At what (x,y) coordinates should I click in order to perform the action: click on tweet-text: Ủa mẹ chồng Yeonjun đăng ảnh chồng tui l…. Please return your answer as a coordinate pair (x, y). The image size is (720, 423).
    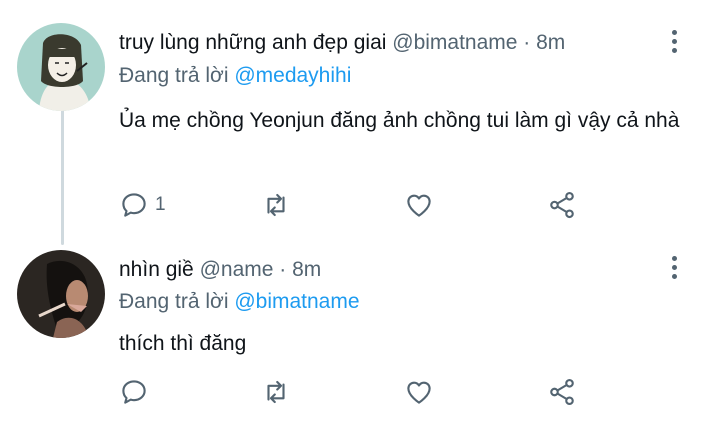
    Looking at the image, I should click on (399, 120).